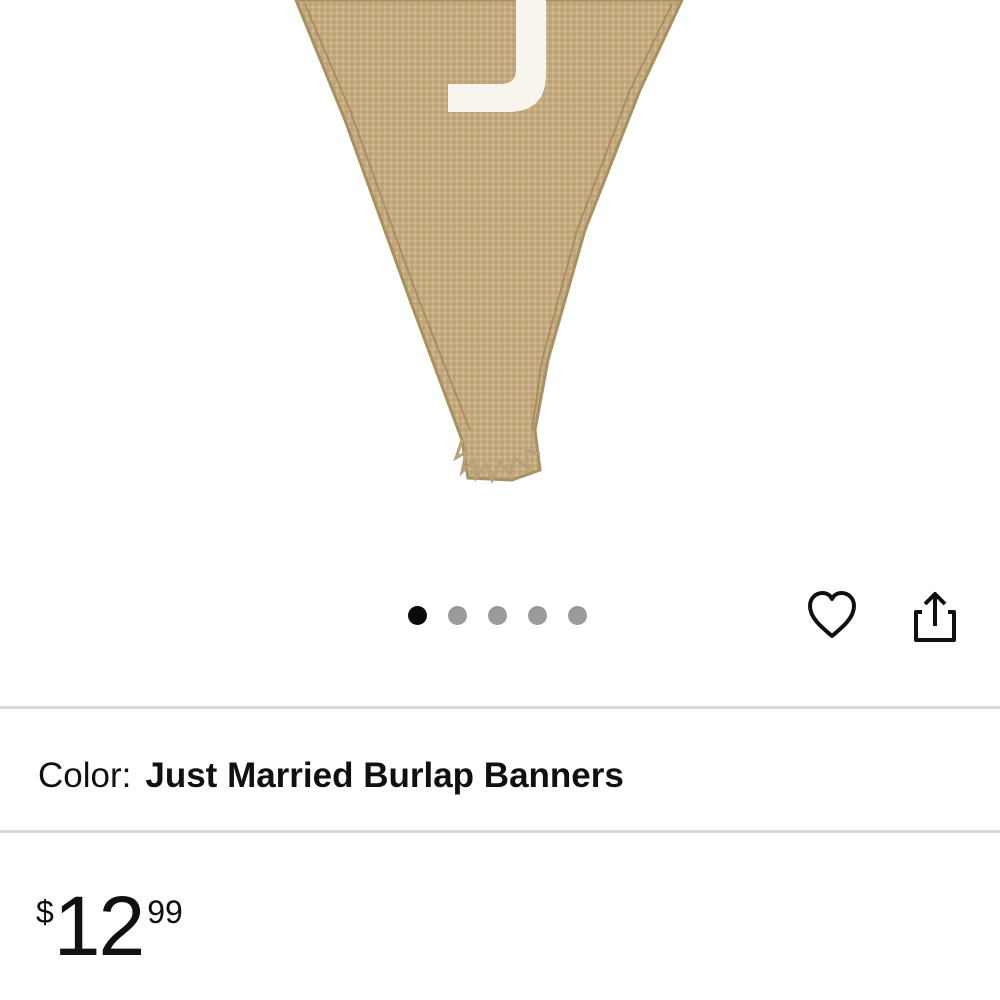 Image resolution: width=1000 pixels, height=1000 pixels. I want to click on image-carousel-indicator, so click(497, 615).